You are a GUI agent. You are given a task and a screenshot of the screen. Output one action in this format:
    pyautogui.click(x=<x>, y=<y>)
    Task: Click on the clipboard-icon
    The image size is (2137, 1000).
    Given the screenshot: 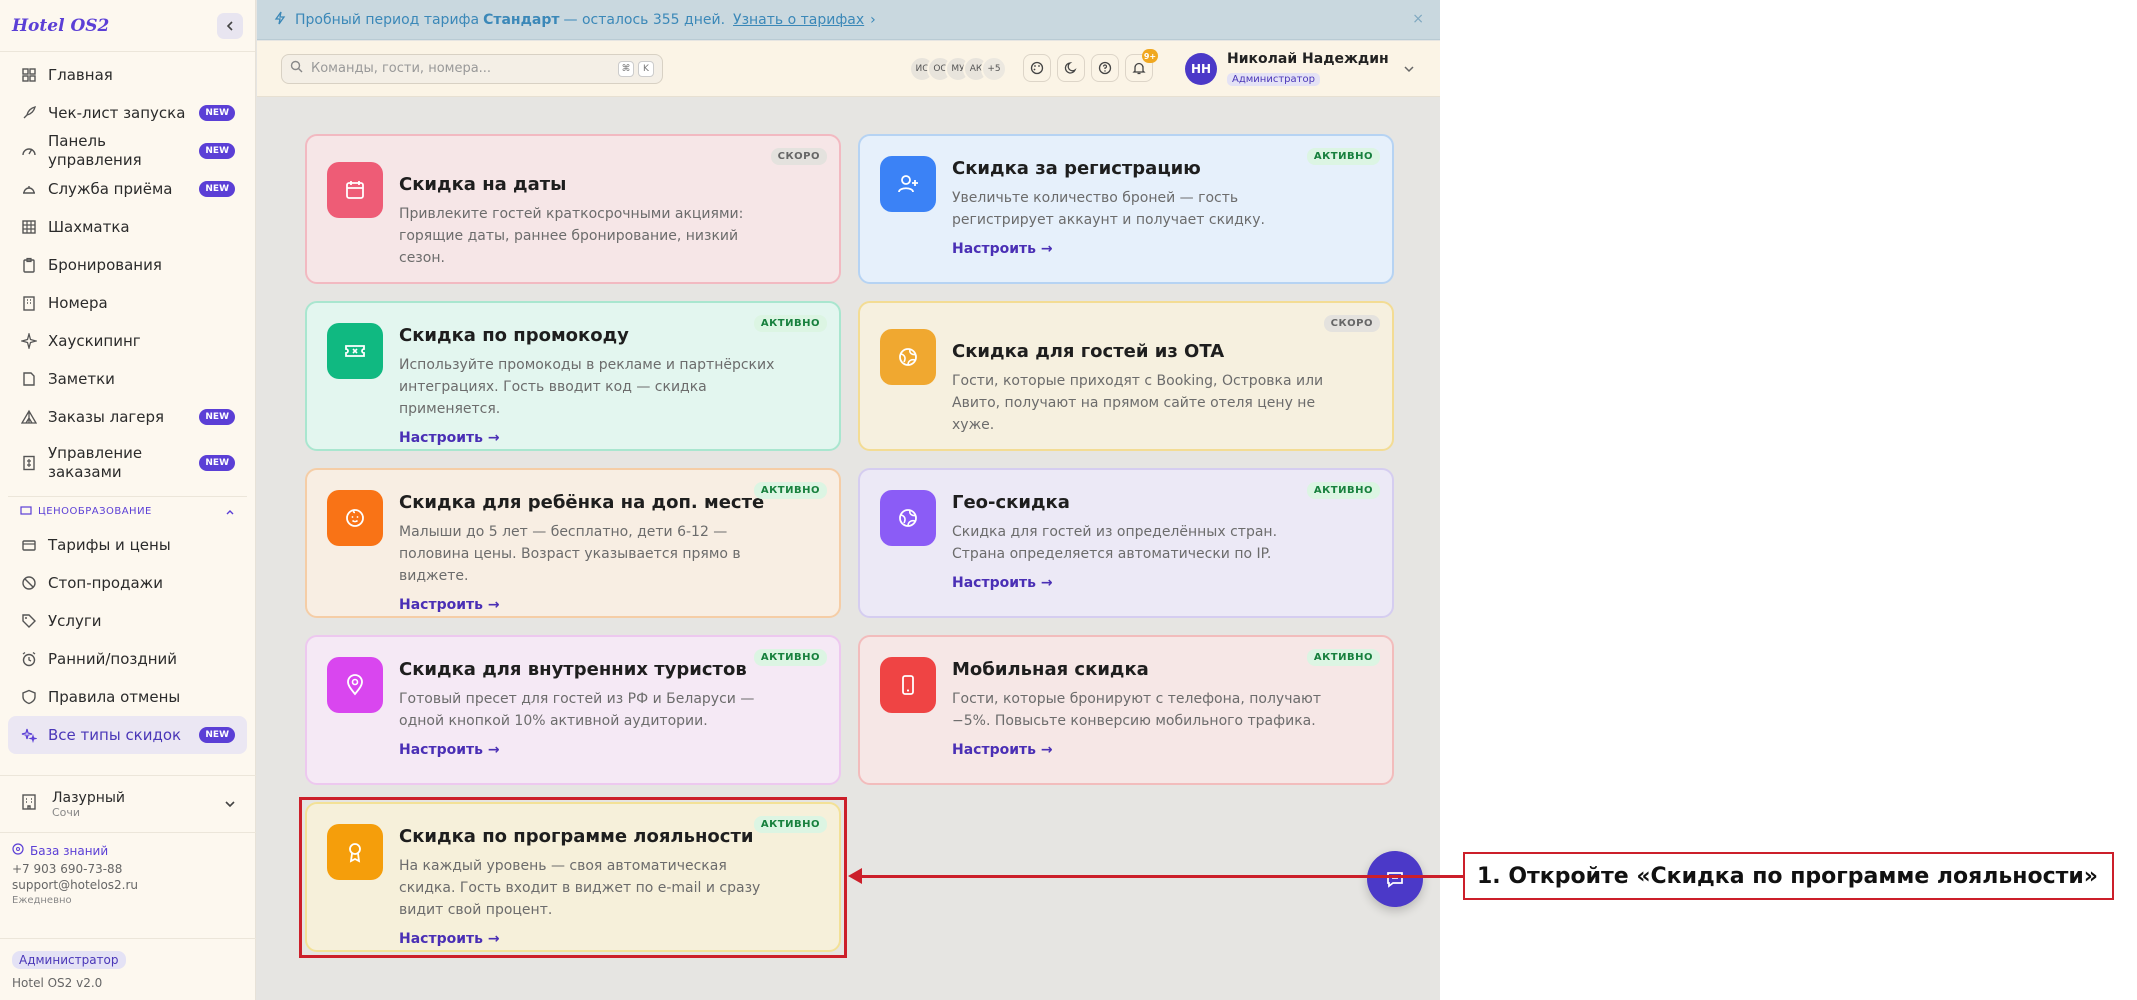 What is the action you would take?
    pyautogui.click(x=29, y=265)
    